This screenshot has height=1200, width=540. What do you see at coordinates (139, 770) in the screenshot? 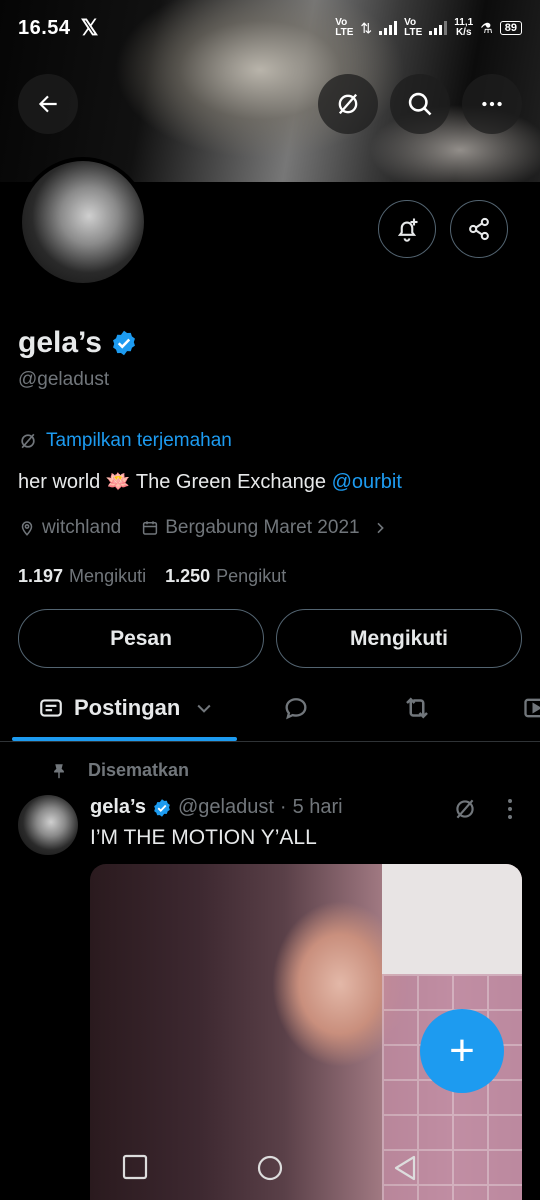
I see `pinned-text: Disematkan` at bounding box center [139, 770].